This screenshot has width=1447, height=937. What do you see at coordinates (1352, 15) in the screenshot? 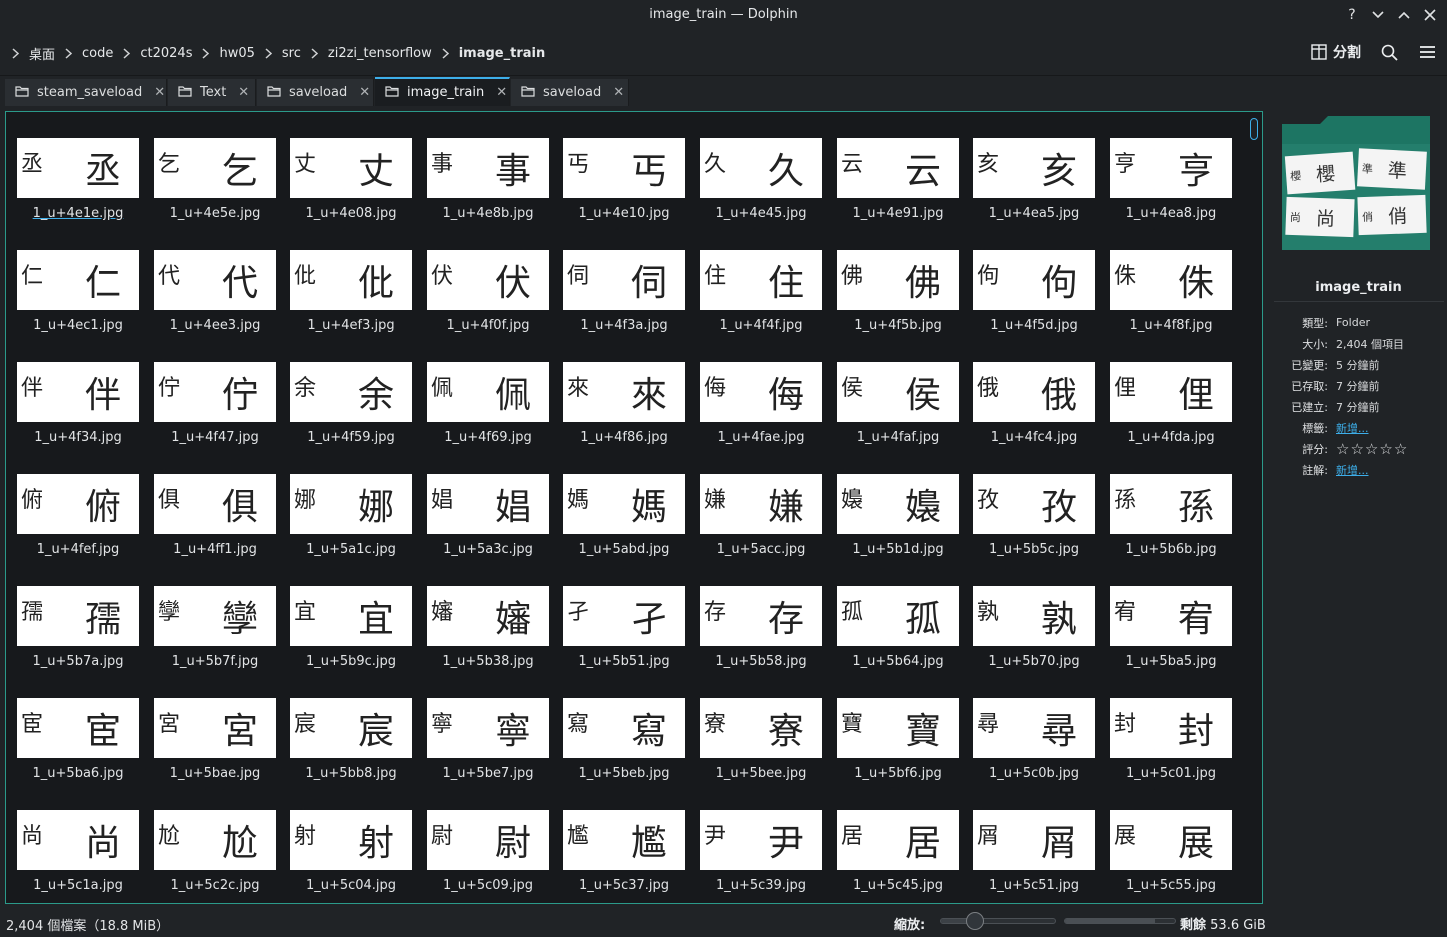
I see `help-icon: ?` at bounding box center [1352, 15].